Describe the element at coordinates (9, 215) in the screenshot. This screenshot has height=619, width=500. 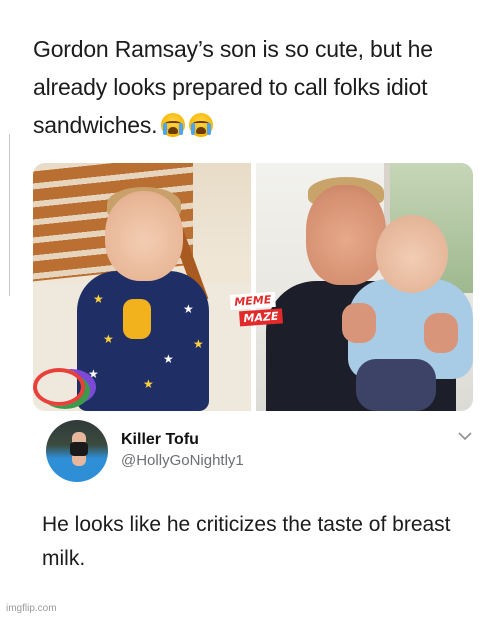
I see `scroll-indicator` at that location.